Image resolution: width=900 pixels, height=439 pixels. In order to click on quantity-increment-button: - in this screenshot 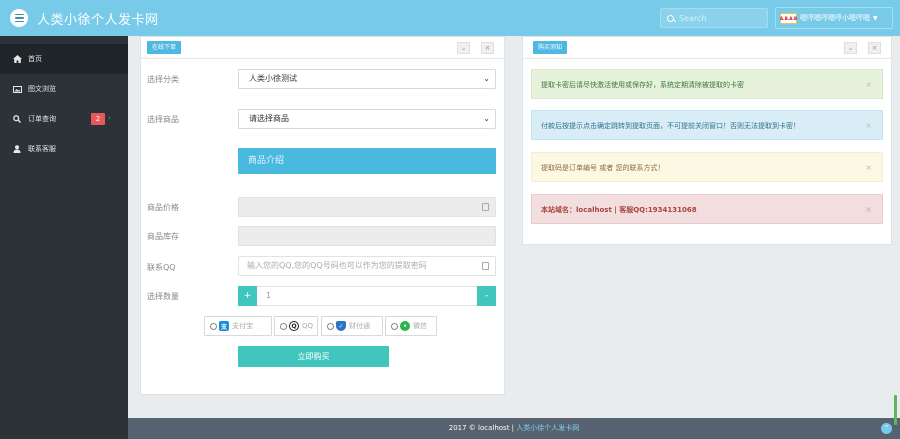, I will do `click(486, 296)`.